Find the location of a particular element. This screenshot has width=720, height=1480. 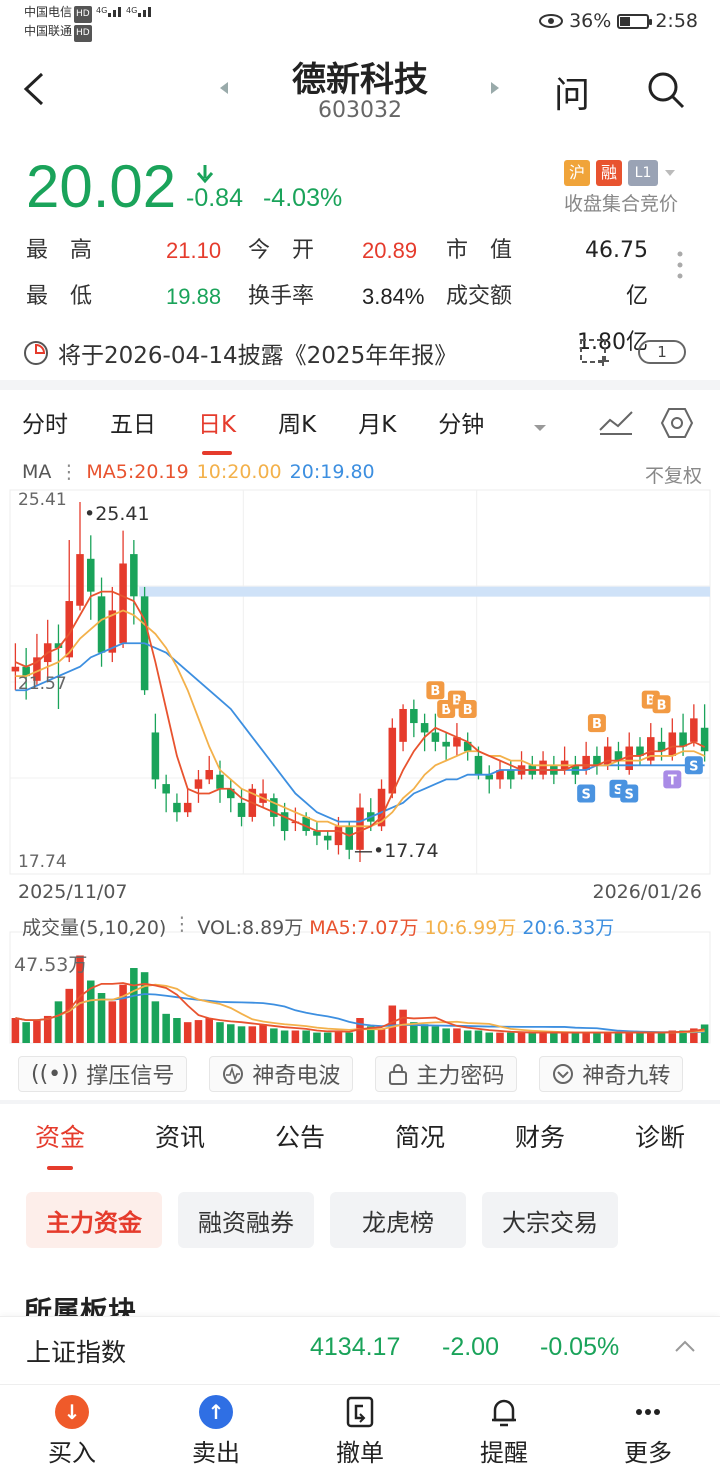

sh-badge: 沪 is located at coordinates (577, 173).